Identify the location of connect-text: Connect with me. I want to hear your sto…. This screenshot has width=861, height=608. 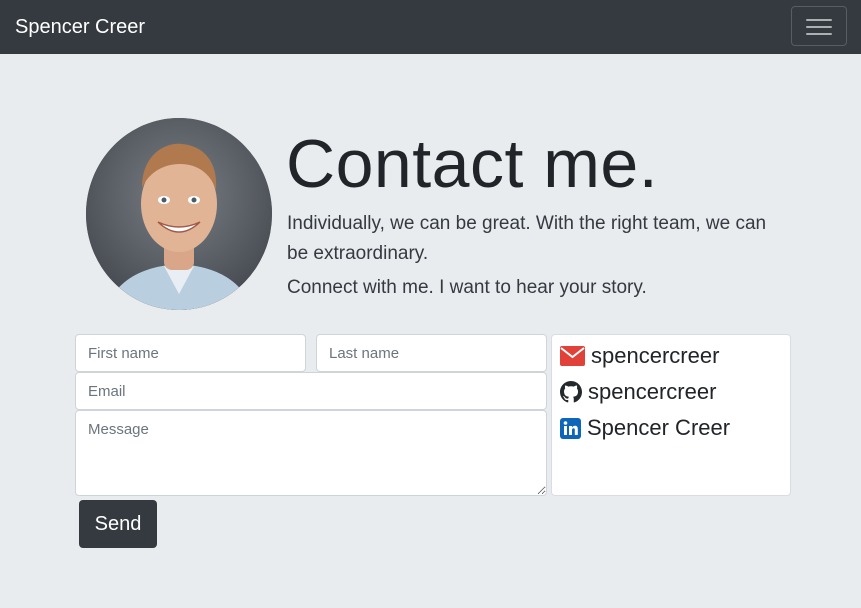
(467, 287).